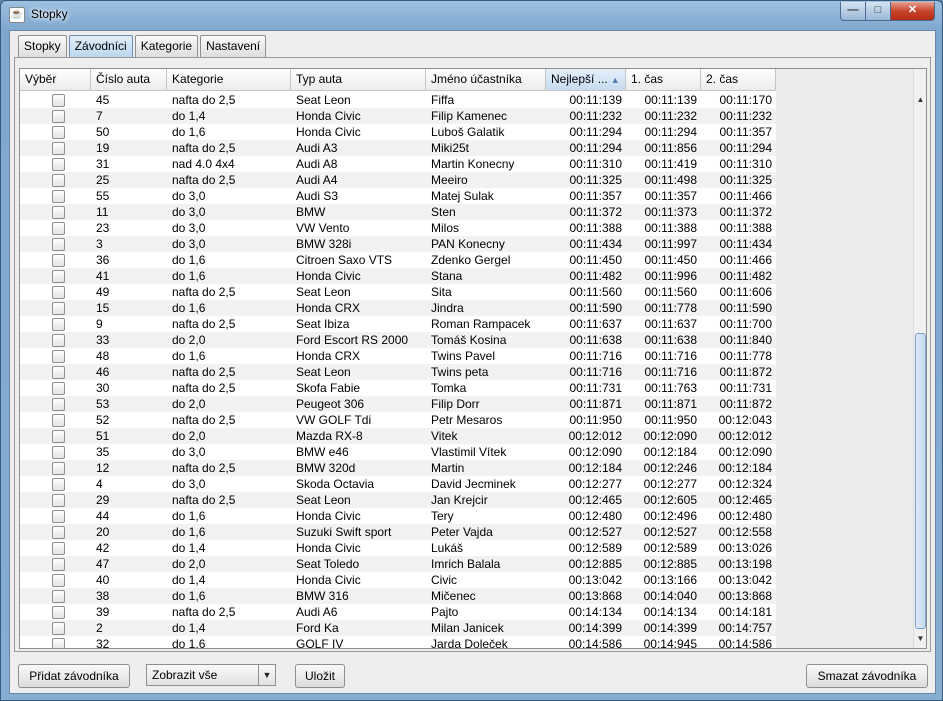 Image resolution: width=943 pixels, height=701 pixels. What do you see at coordinates (266, 675) in the screenshot?
I see `chevron-down-icon: ▼` at bounding box center [266, 675].